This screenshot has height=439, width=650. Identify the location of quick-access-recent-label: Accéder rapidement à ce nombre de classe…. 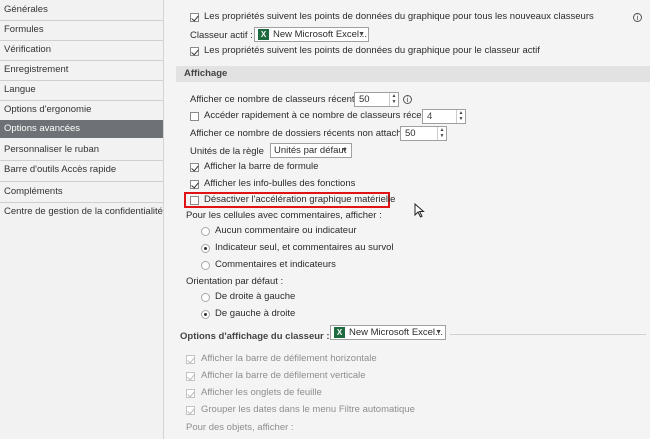
(322, 115).